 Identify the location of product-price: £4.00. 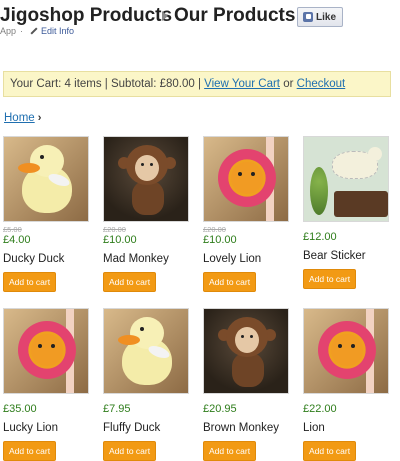
(17, 240).